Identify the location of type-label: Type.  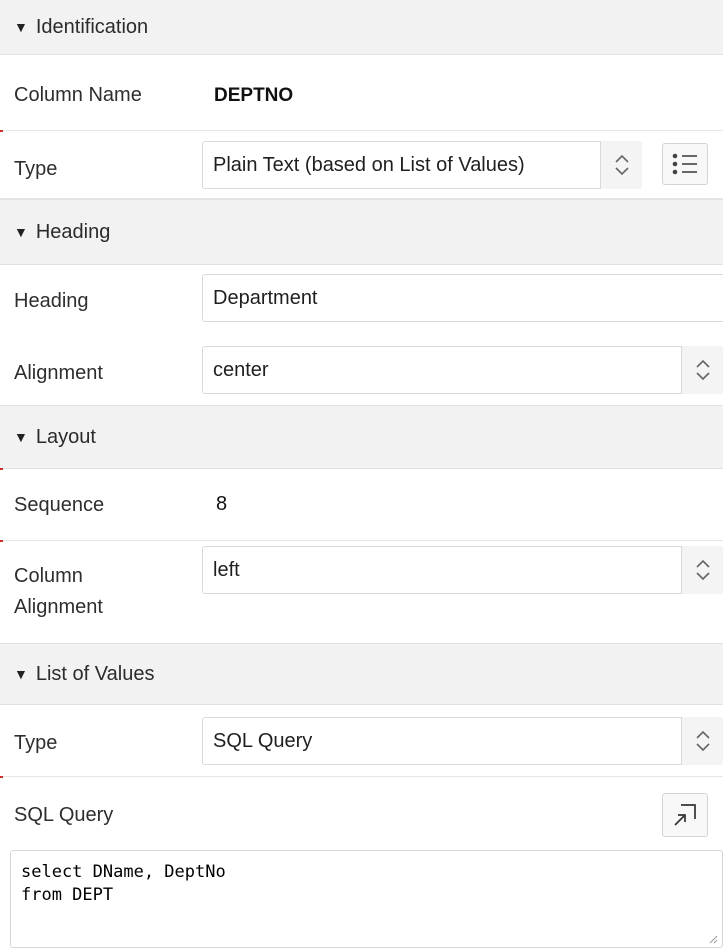
(36, 169).